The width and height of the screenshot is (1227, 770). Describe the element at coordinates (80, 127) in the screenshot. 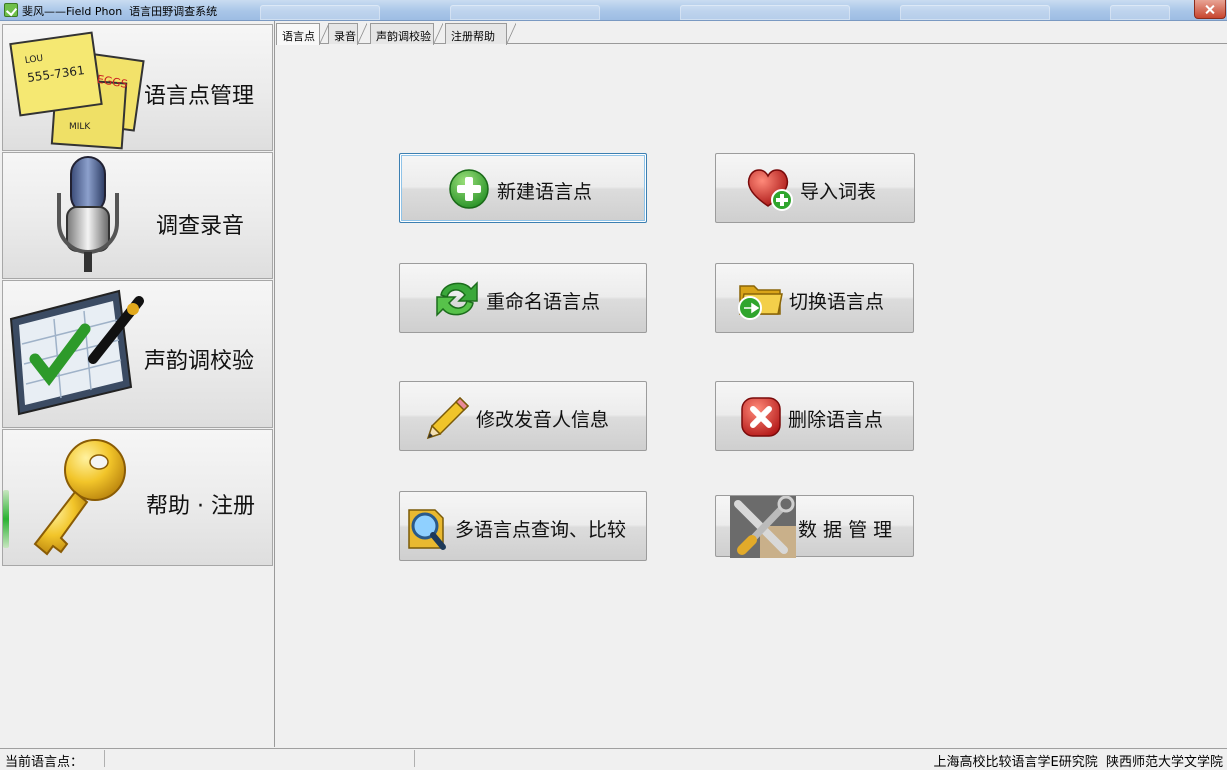

I see `svg-text: MILK` at that location.